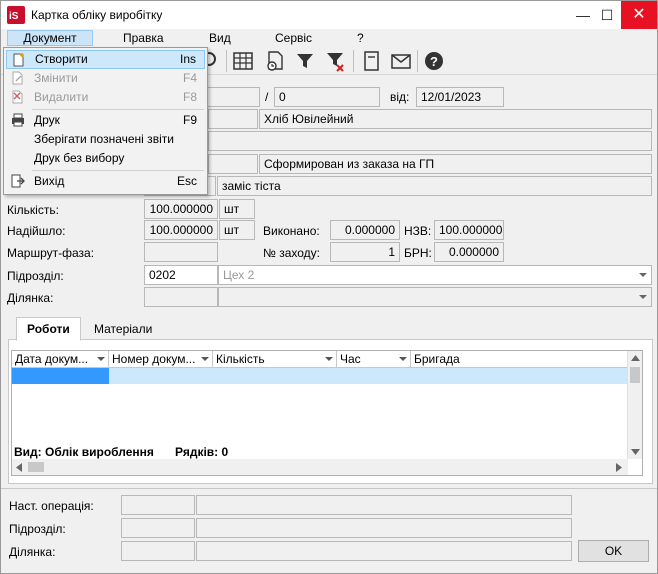 The width and height of the screenshot is (658, 574). Describe the element at coordinates (187, 59) in the screenshot. I see `menu-item-shortcut: Ins` at that location.